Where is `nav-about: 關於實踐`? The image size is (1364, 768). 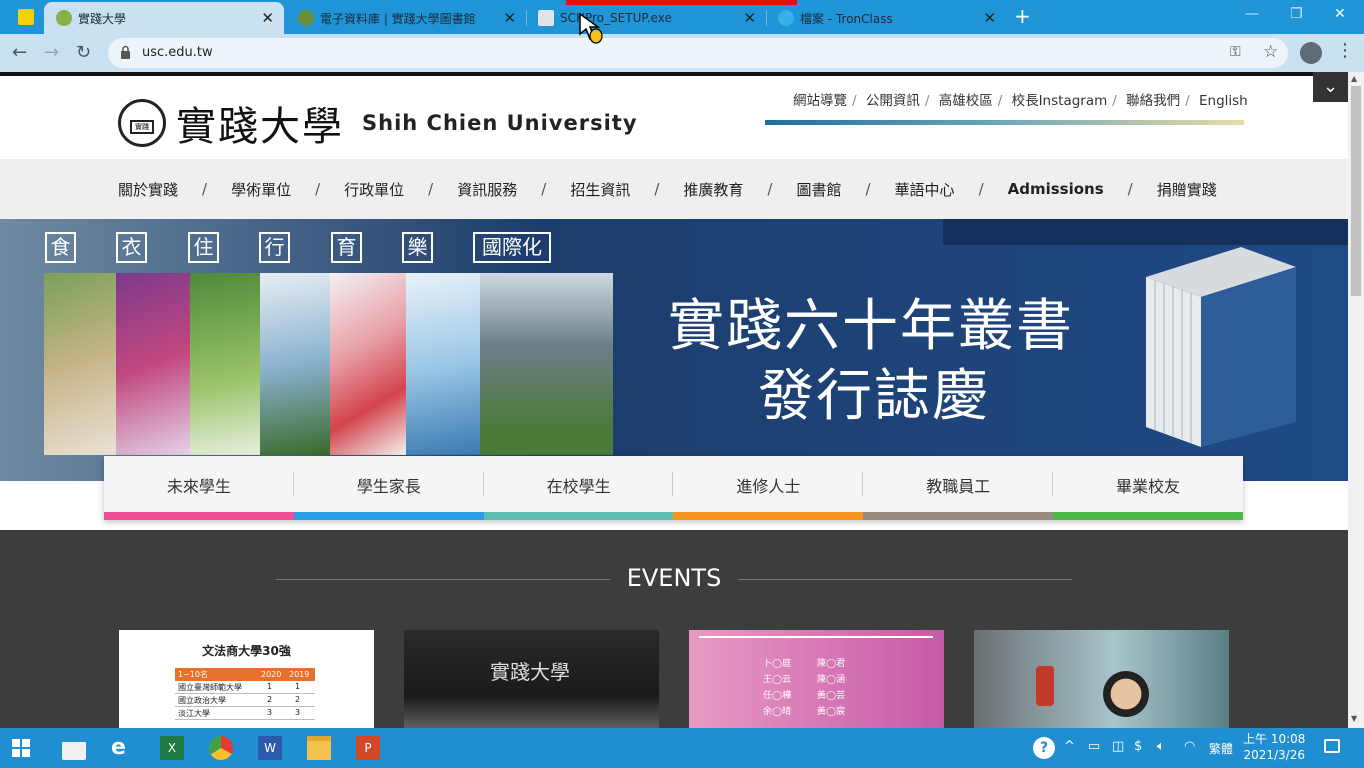 nav-about: 關於實踐 is located at coordinates (148, 189).